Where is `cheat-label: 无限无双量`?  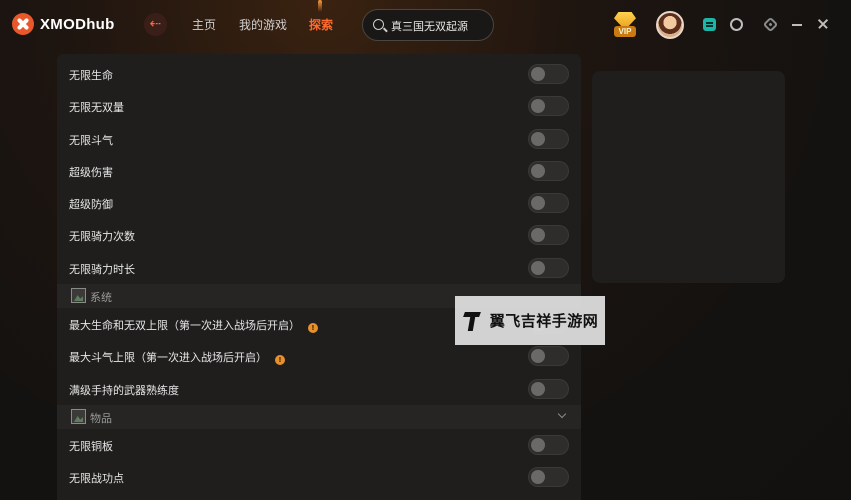 cheat-label: 无限无双量 is located at coordinates (96, 108).